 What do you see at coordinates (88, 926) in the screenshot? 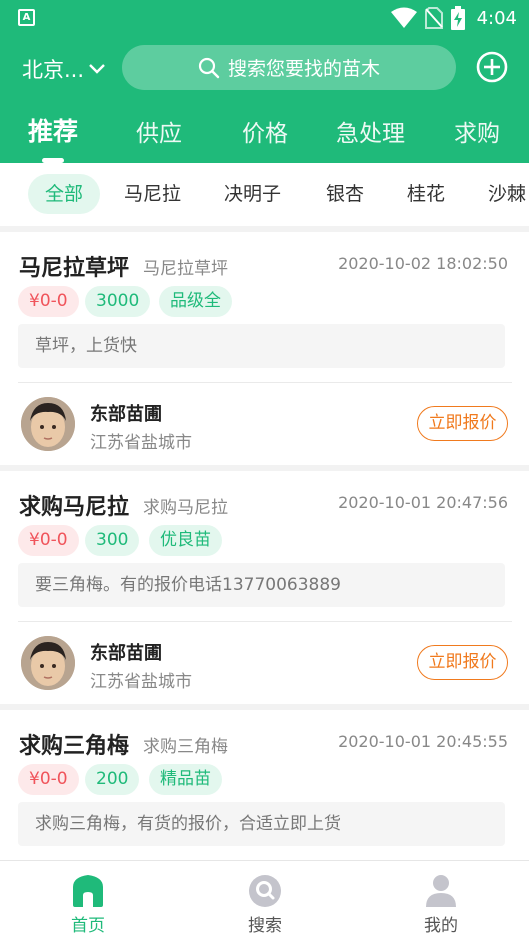
I see `nav-home-label: 首页` at bounding box center [88, 926].